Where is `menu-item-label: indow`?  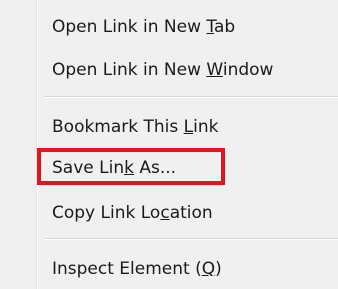
menu-item-label: indow is located at coordinates (248, 70).